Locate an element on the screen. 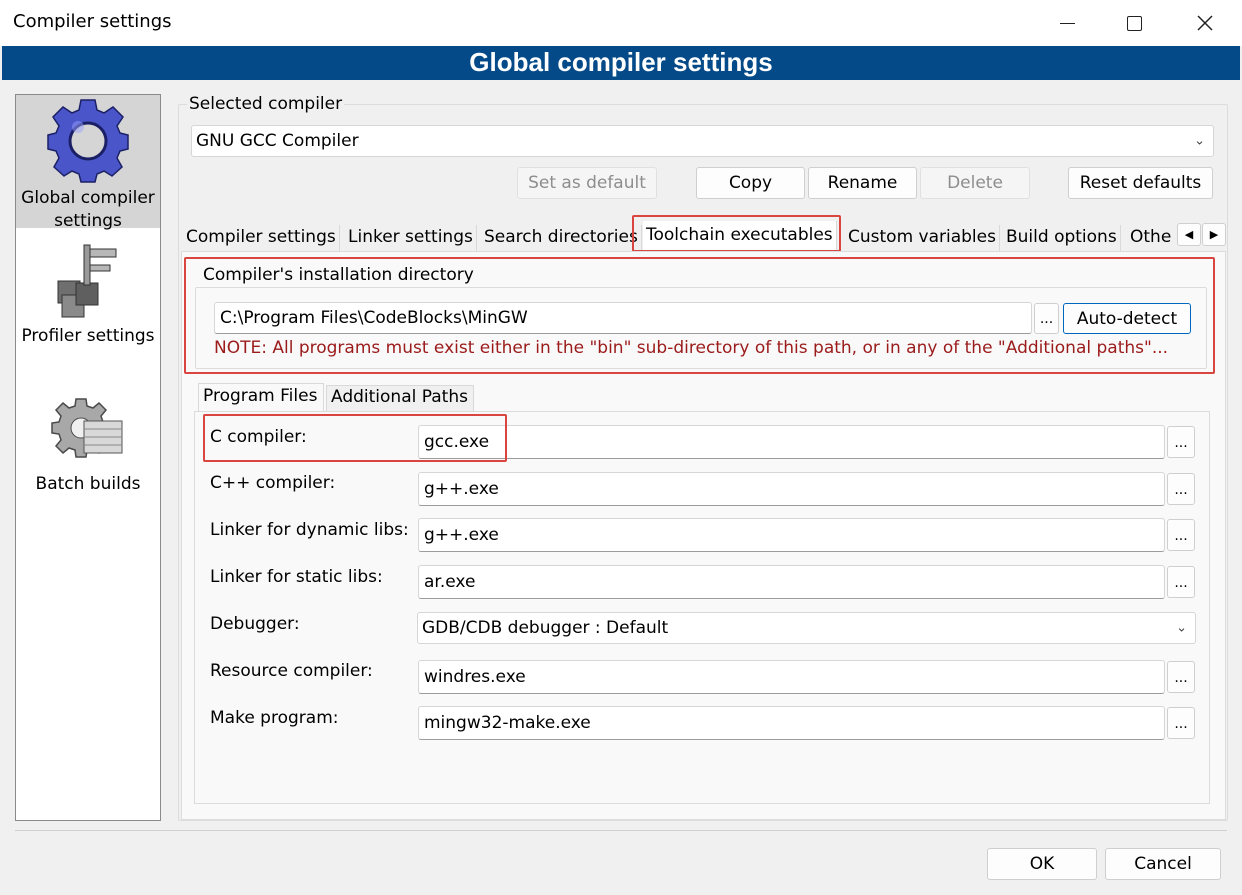 The width and height of the screenshot is (1242, 895). tab-scroll-left-button: ◀ is located at coordinates (1189, 234).